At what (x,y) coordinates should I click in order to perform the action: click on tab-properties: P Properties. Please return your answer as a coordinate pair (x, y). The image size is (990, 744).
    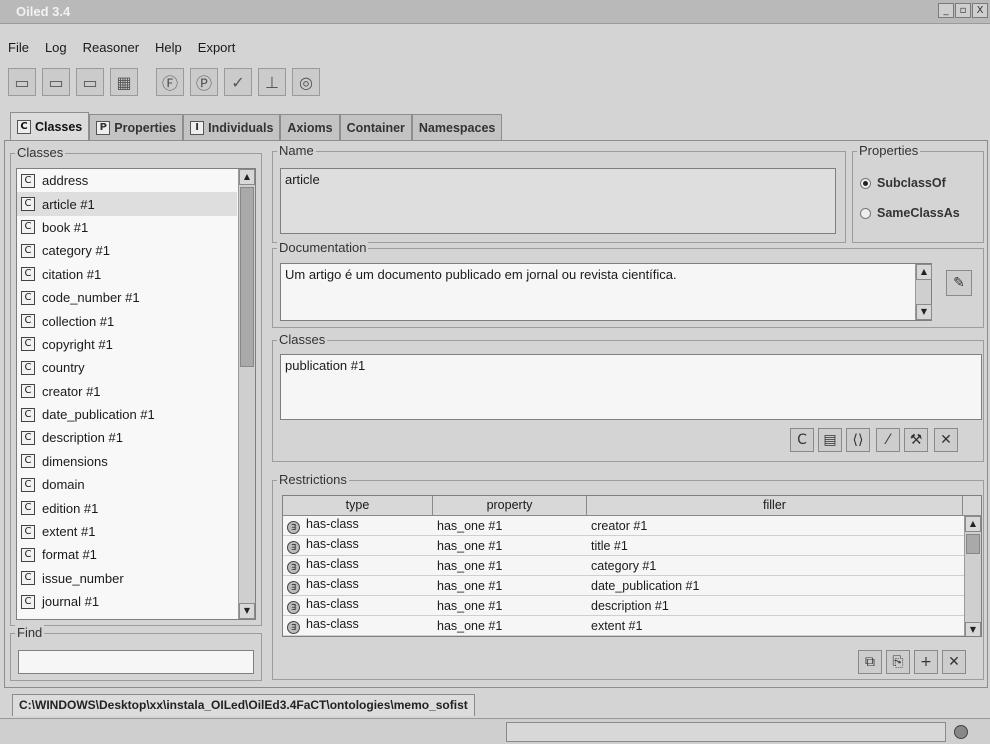
    Looking at the image, I should click on (136, 127).